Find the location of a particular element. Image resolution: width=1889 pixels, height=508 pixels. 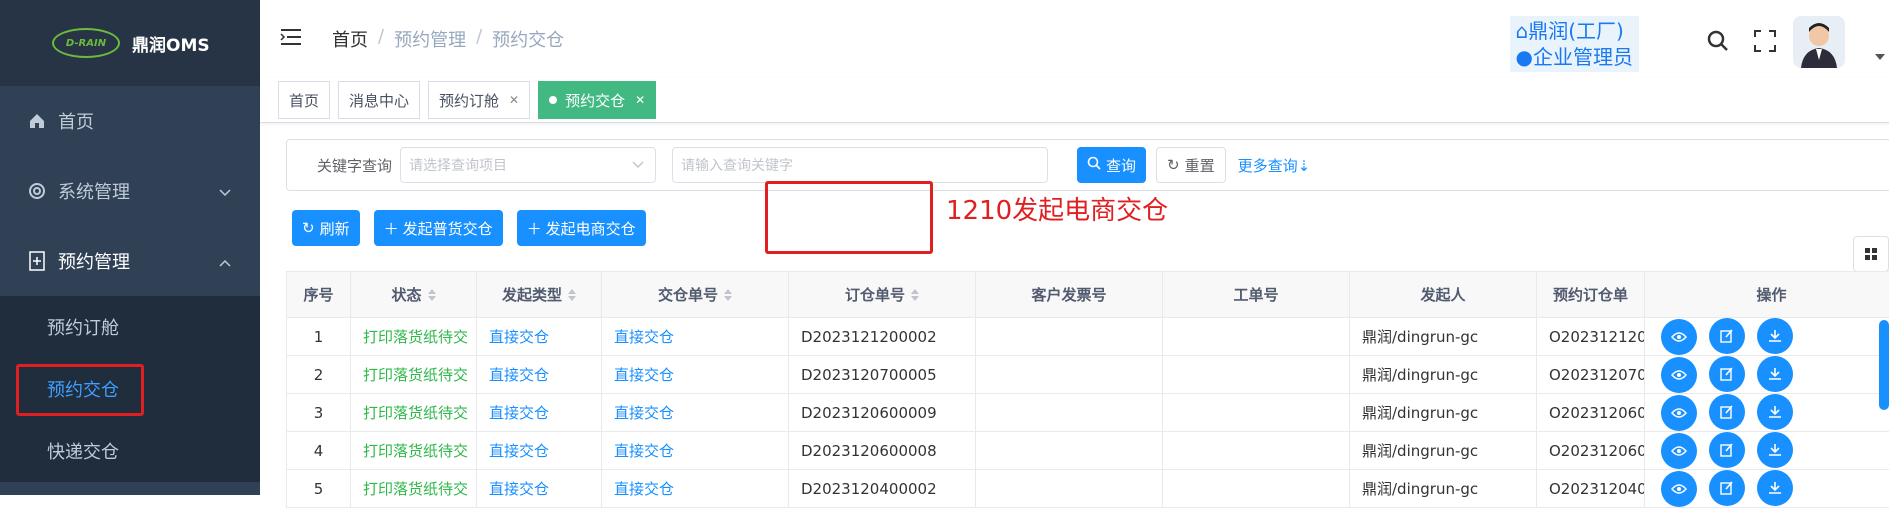

home-icon is located at coordinates (37, 121).